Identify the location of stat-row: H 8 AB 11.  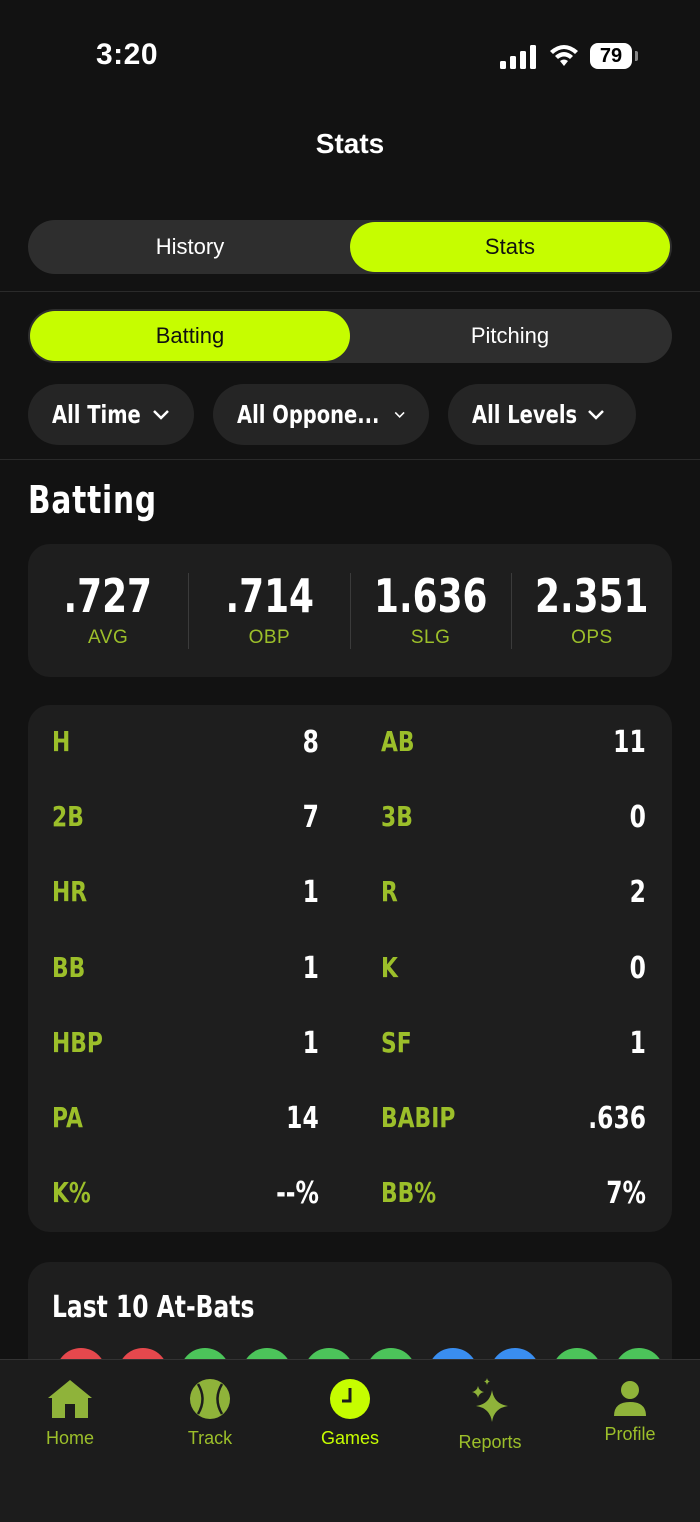
(349, 745).